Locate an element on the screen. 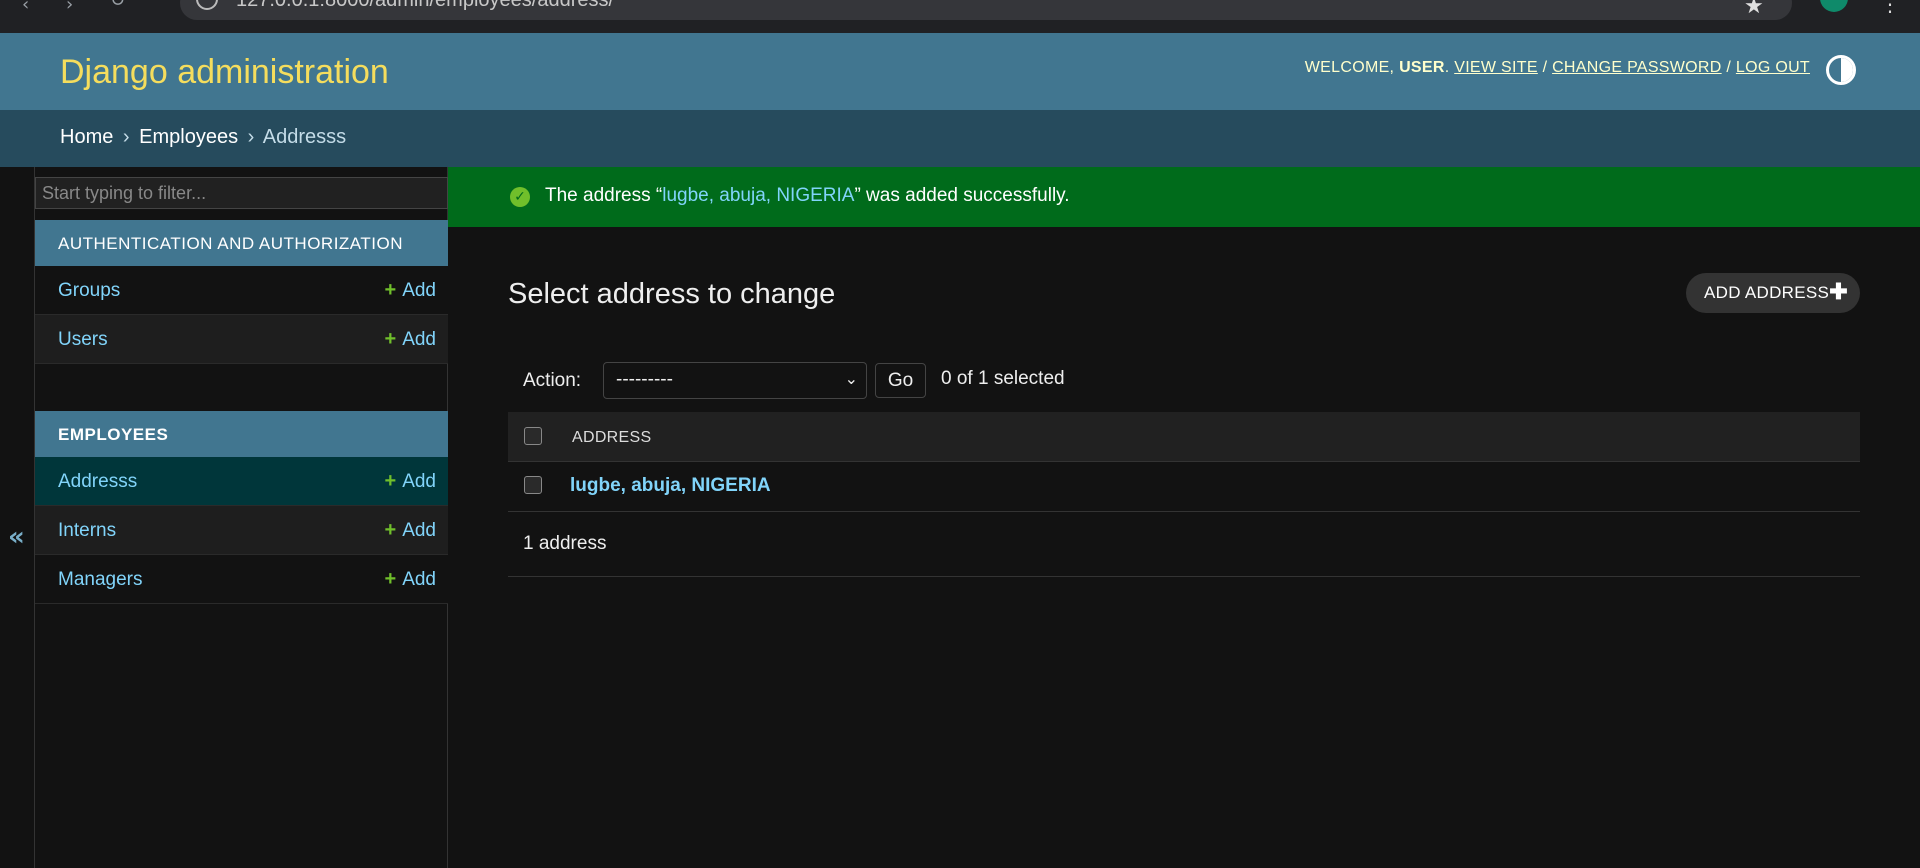  back-icon: ‹ is located at coordinates (25, 7).